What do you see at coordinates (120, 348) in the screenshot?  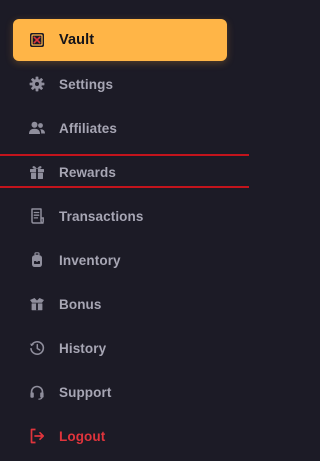 I see `menu-item-history: History` at bounding box center [120, 348].